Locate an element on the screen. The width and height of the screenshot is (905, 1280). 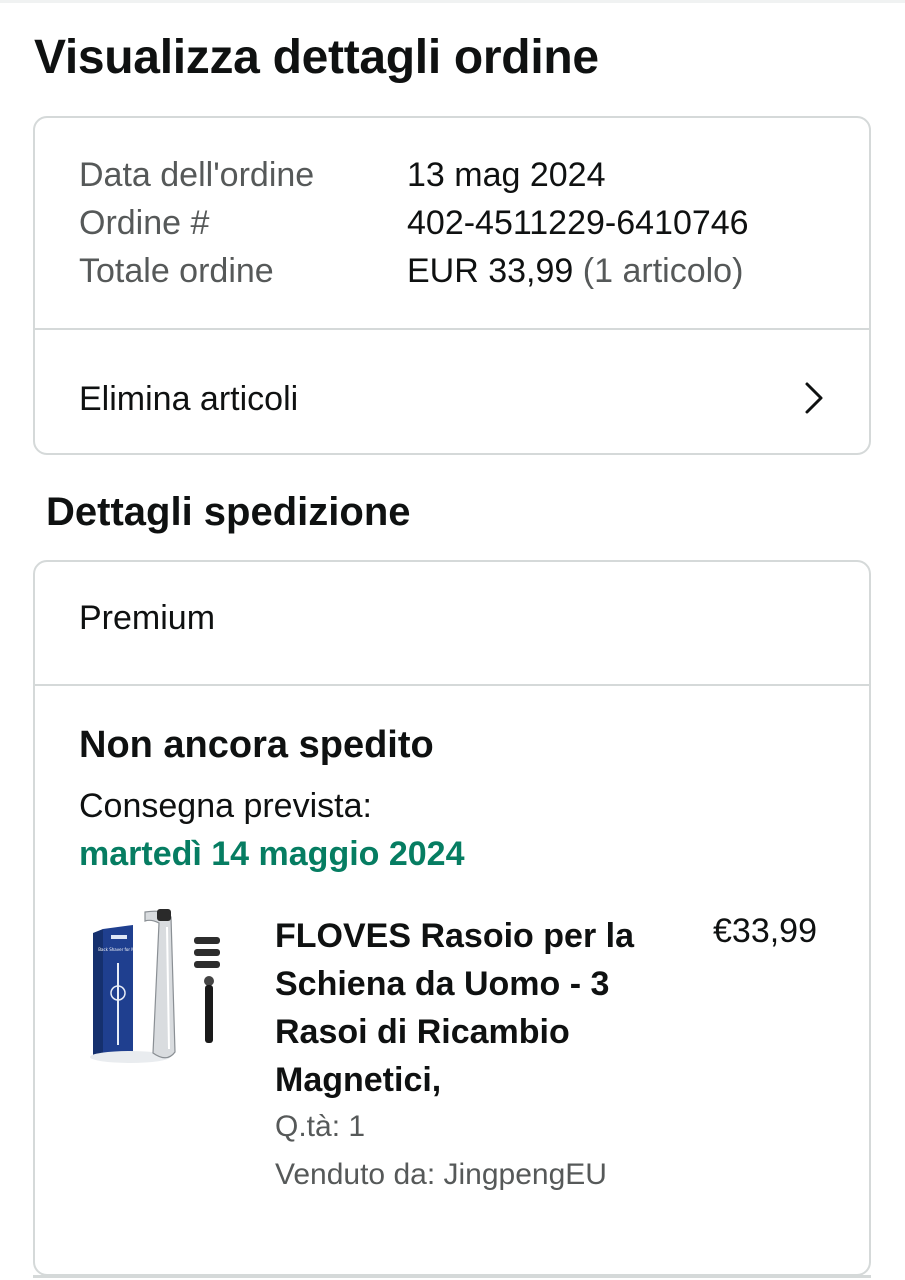
order-total-value-group: EUR 33,99 (1 articolo) is located at coordinates (575, 271).